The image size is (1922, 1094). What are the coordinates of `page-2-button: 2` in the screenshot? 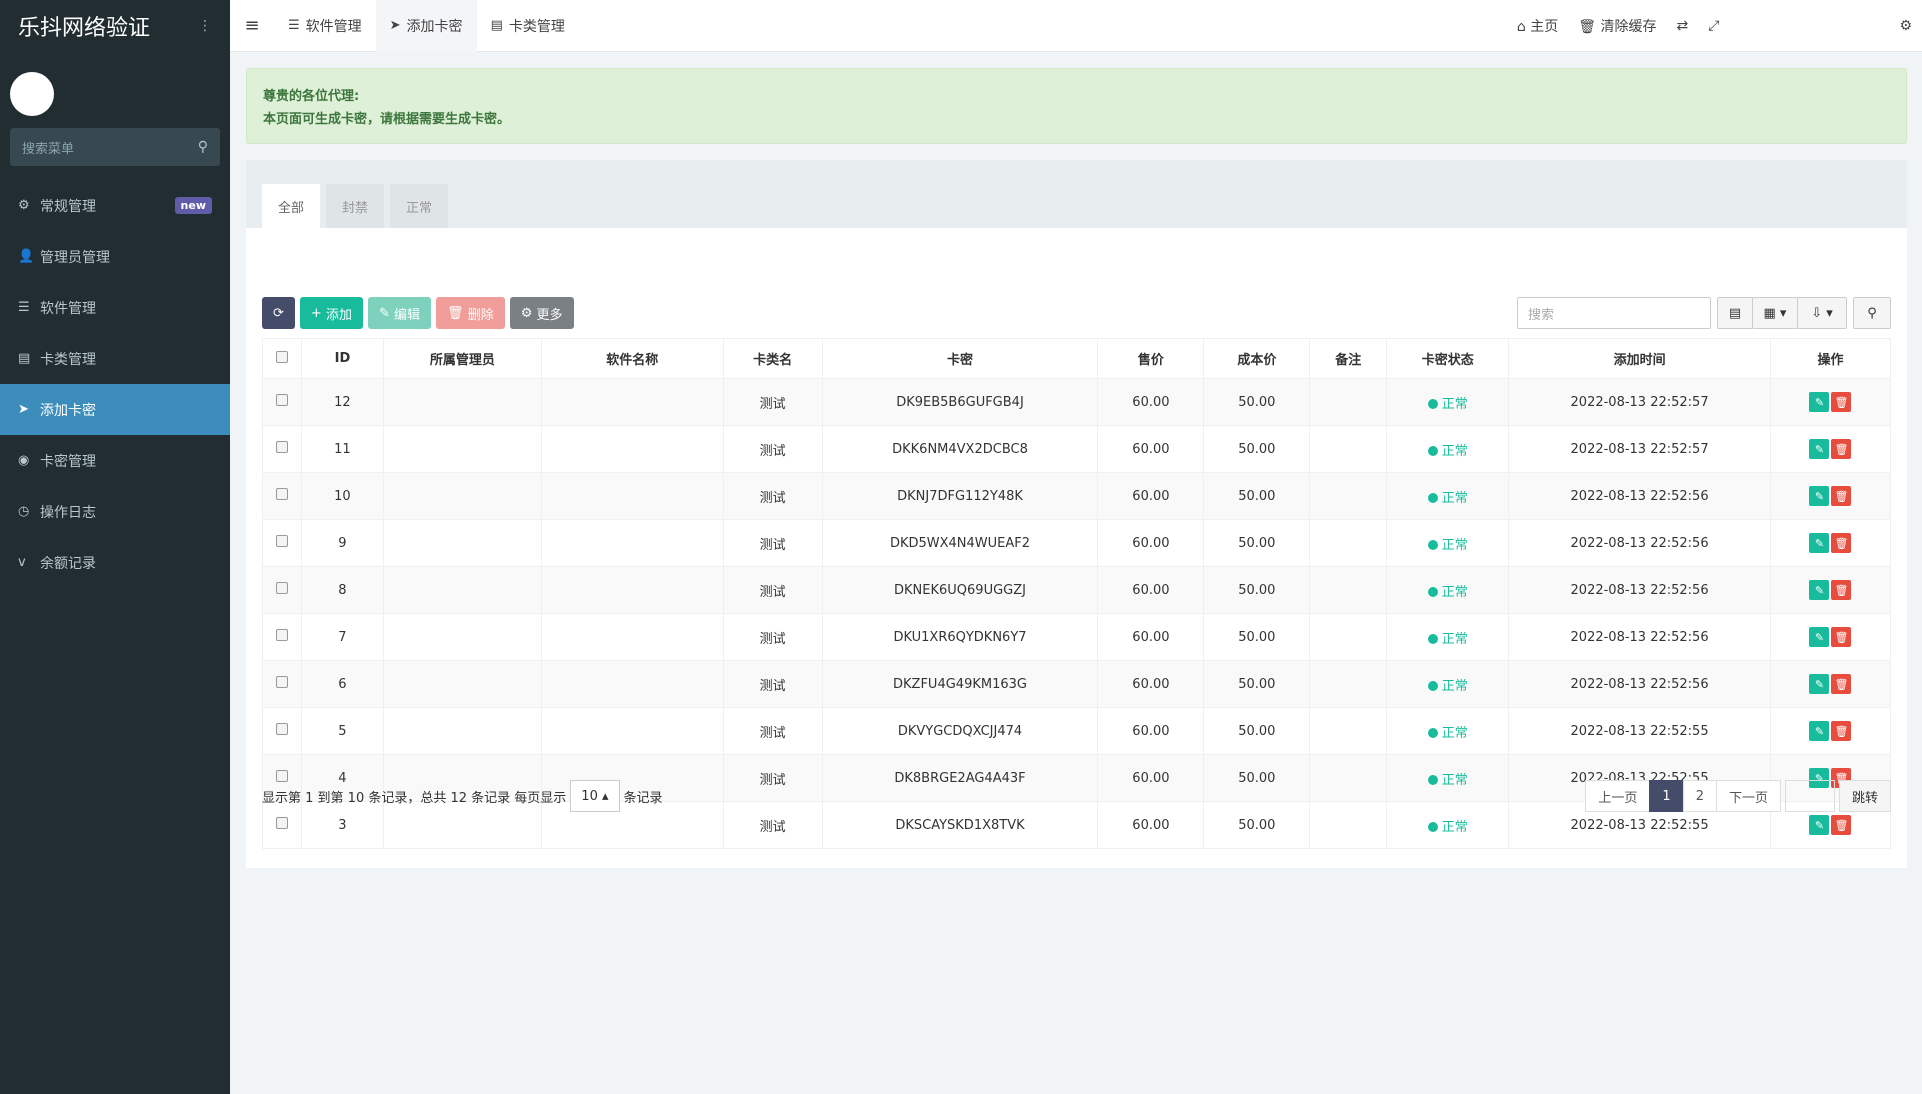 It's located at (1699, 796).